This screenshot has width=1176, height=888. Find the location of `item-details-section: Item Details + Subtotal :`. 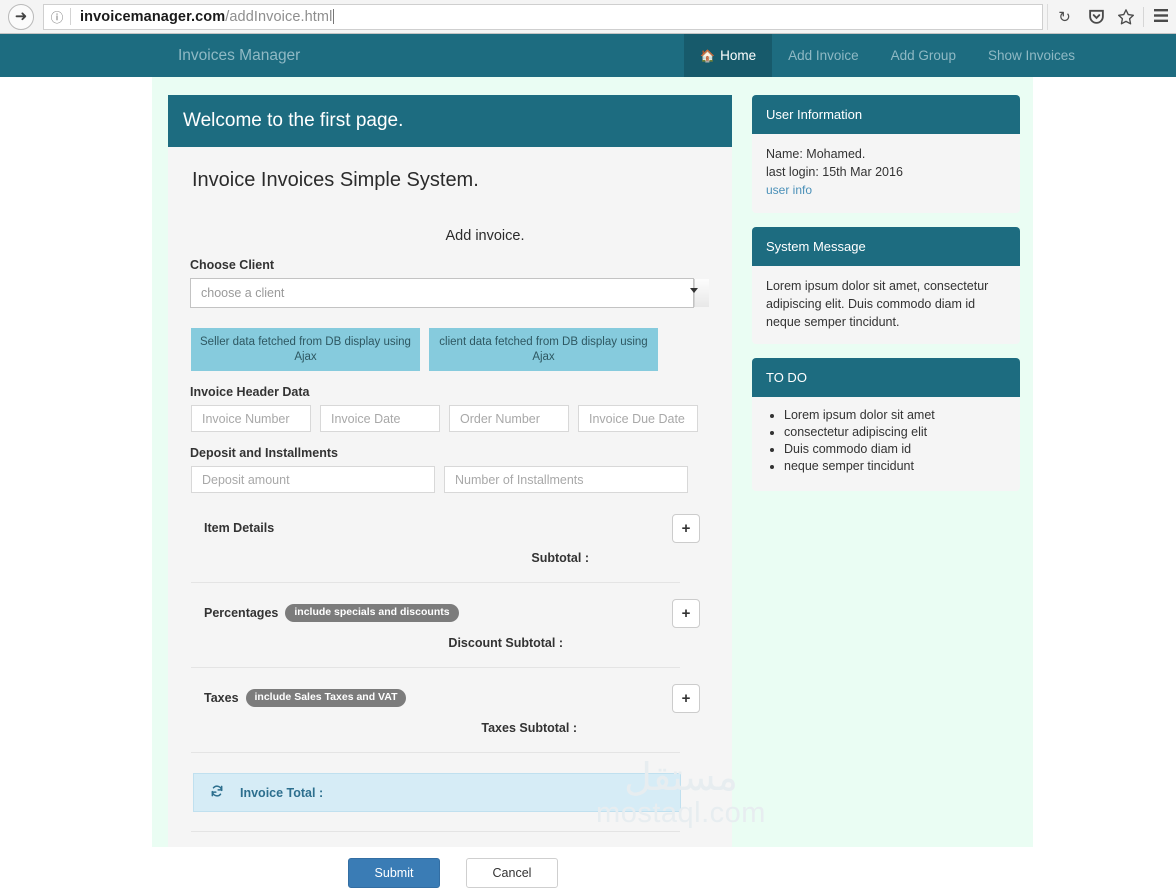

item-details-section: Item Details + Subtotal : is located at coordinates (454, 538).